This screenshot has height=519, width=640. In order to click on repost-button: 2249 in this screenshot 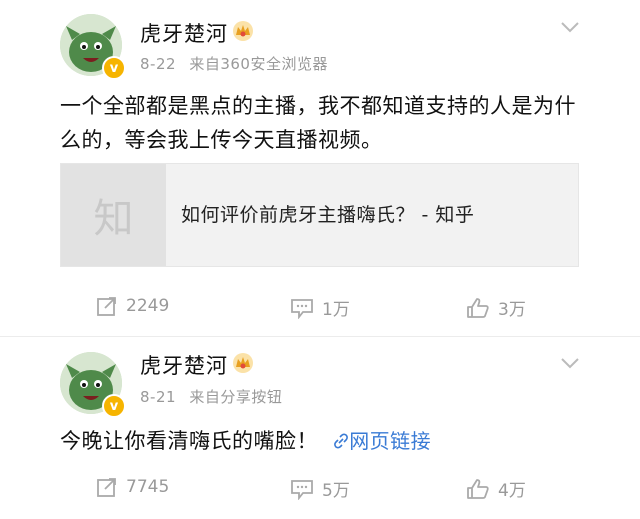, I will do `click(132, 306)`.